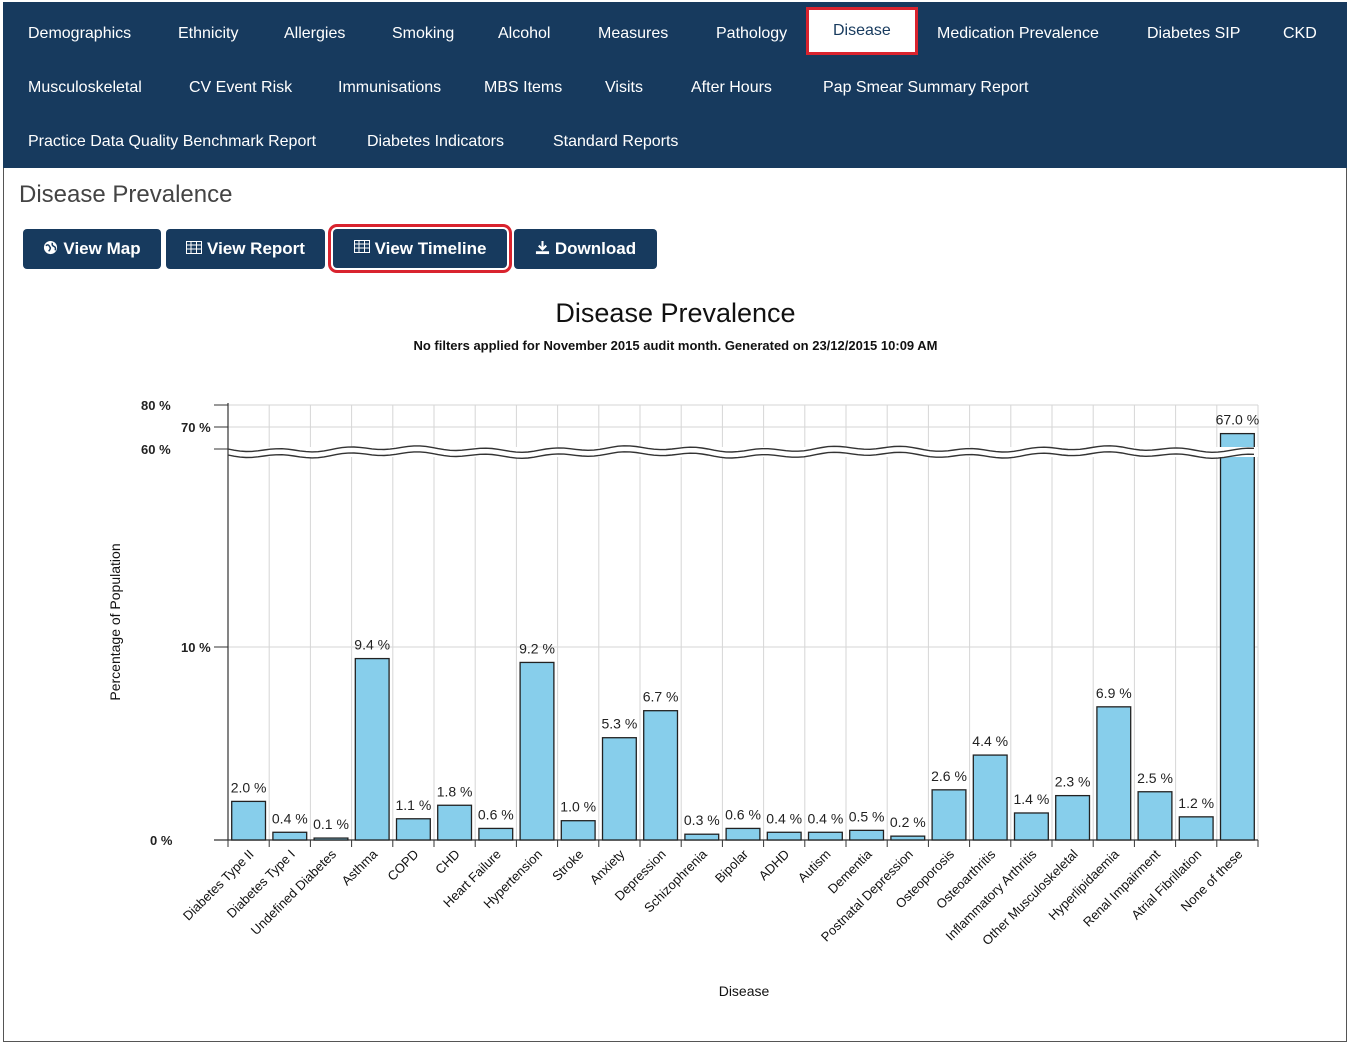 This screenshot has width=1351, height=1044. I want to click on category-label: Hyperlipidaemia, so click(1083, 884).